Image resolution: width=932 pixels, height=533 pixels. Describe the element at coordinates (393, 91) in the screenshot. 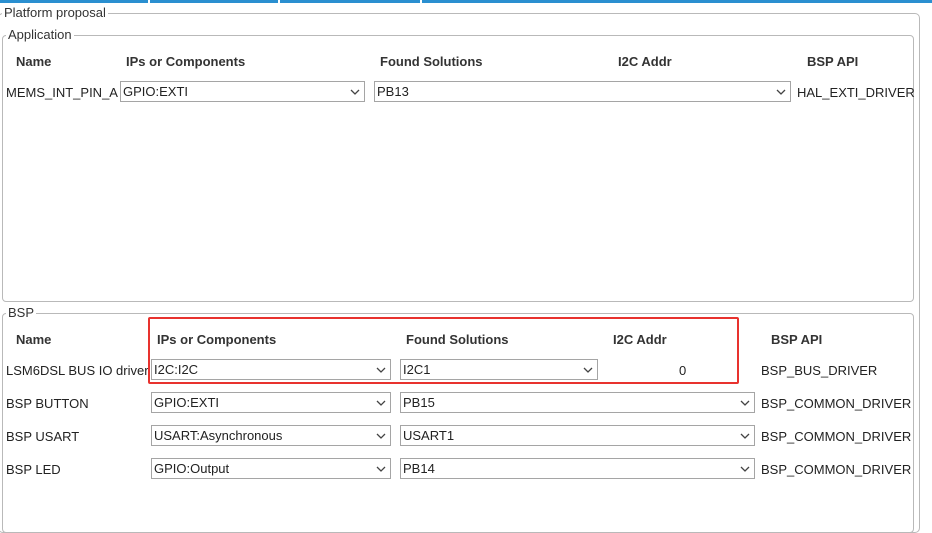

I see `select-value: PB13` at that location.